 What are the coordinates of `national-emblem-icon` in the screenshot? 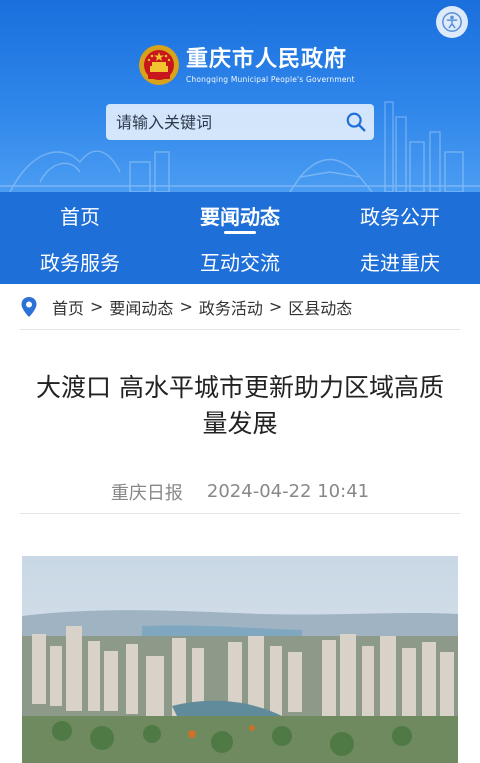 It's located at (159, 65).